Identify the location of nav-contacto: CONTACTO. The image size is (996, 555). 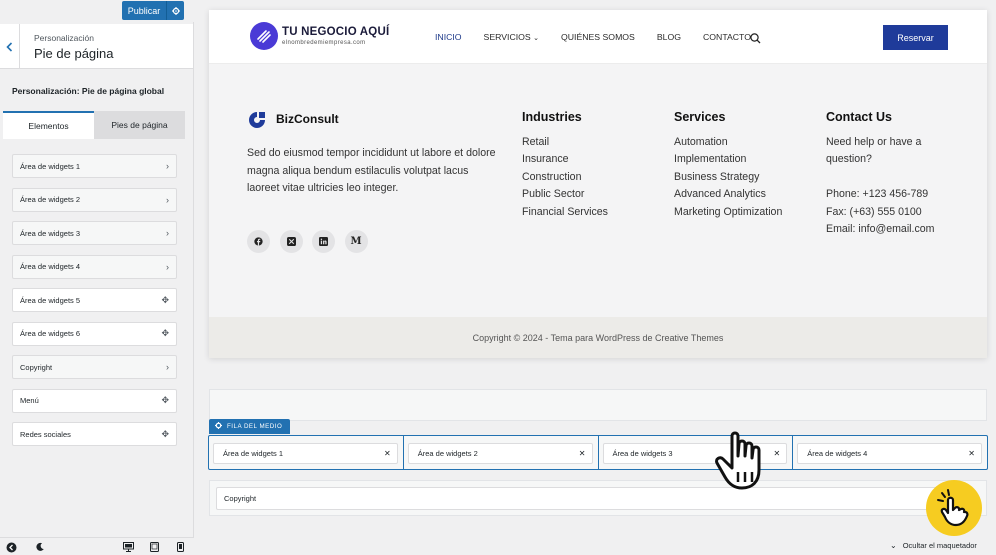
(727, 37).